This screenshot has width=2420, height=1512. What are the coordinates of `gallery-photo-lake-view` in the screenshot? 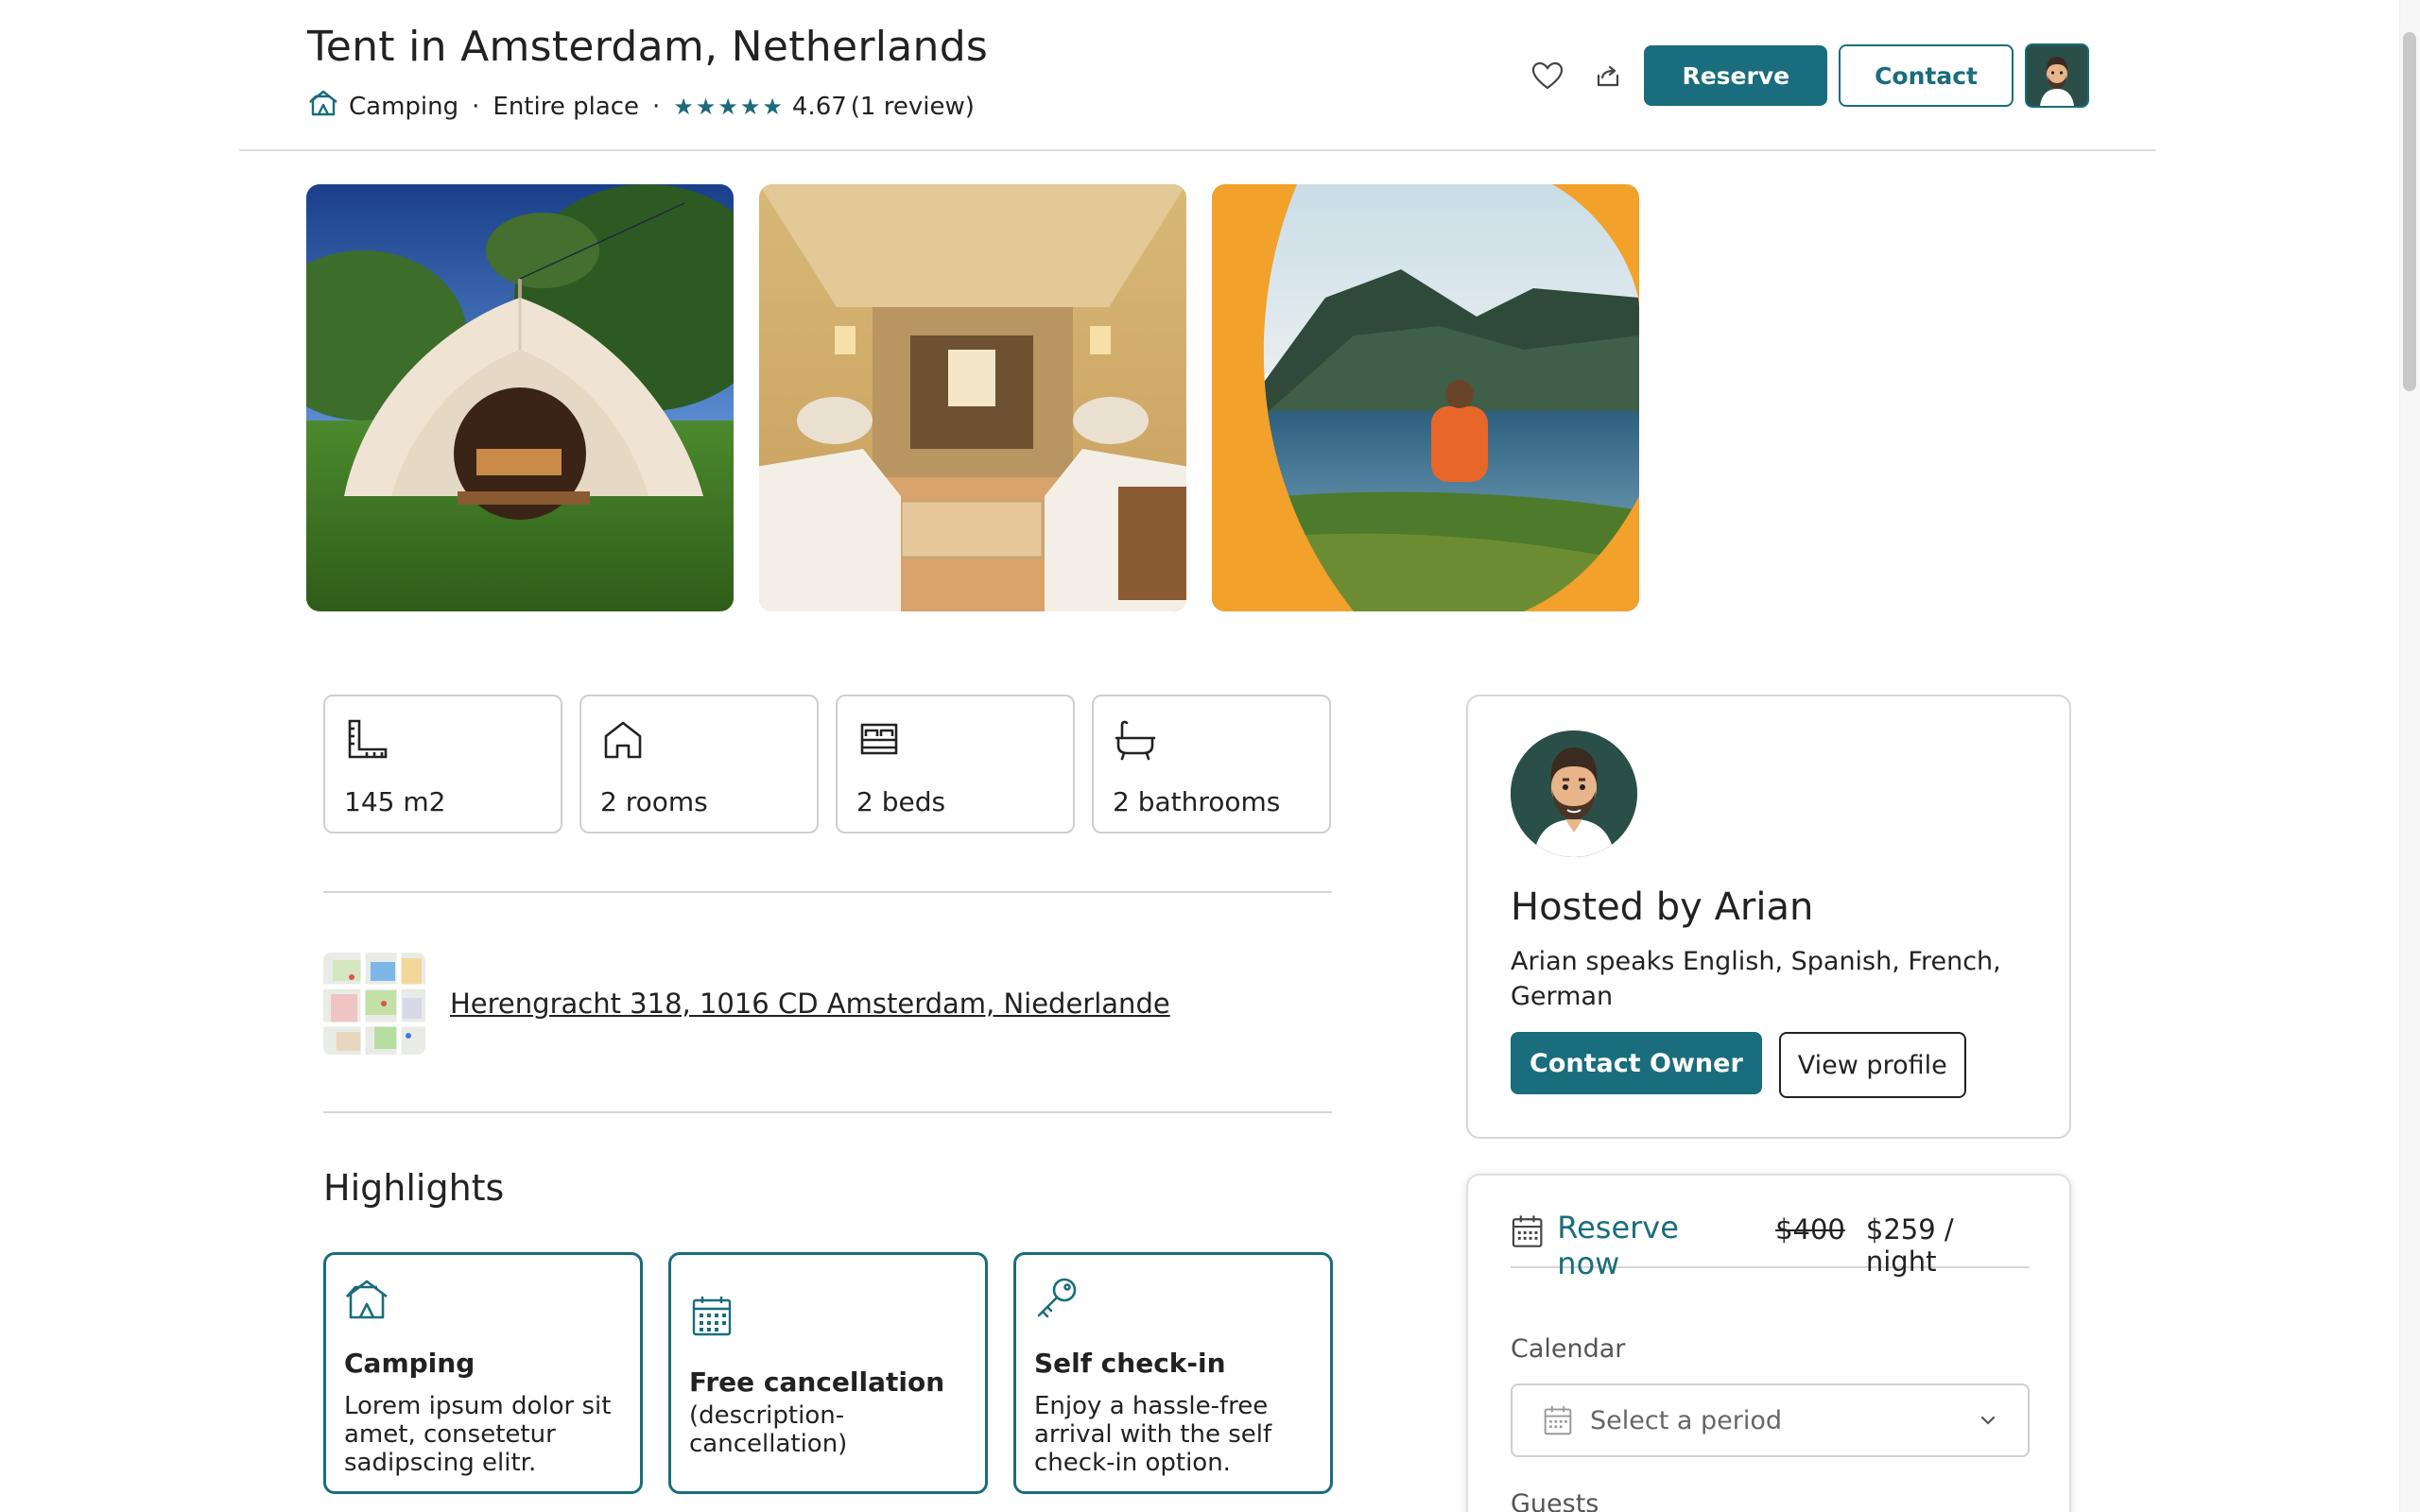 It's located at (1425, 397).